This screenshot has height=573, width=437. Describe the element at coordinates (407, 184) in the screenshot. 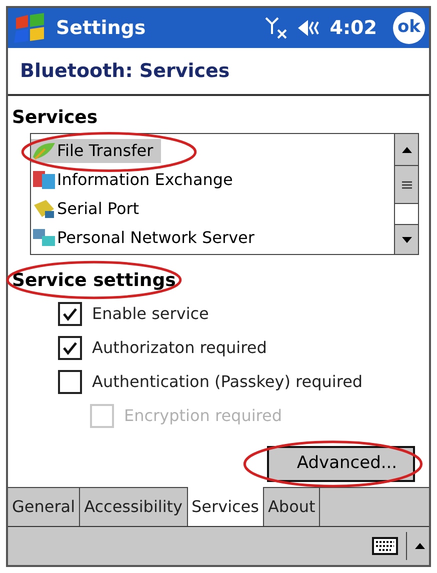

I see `grip-icon` at that location.